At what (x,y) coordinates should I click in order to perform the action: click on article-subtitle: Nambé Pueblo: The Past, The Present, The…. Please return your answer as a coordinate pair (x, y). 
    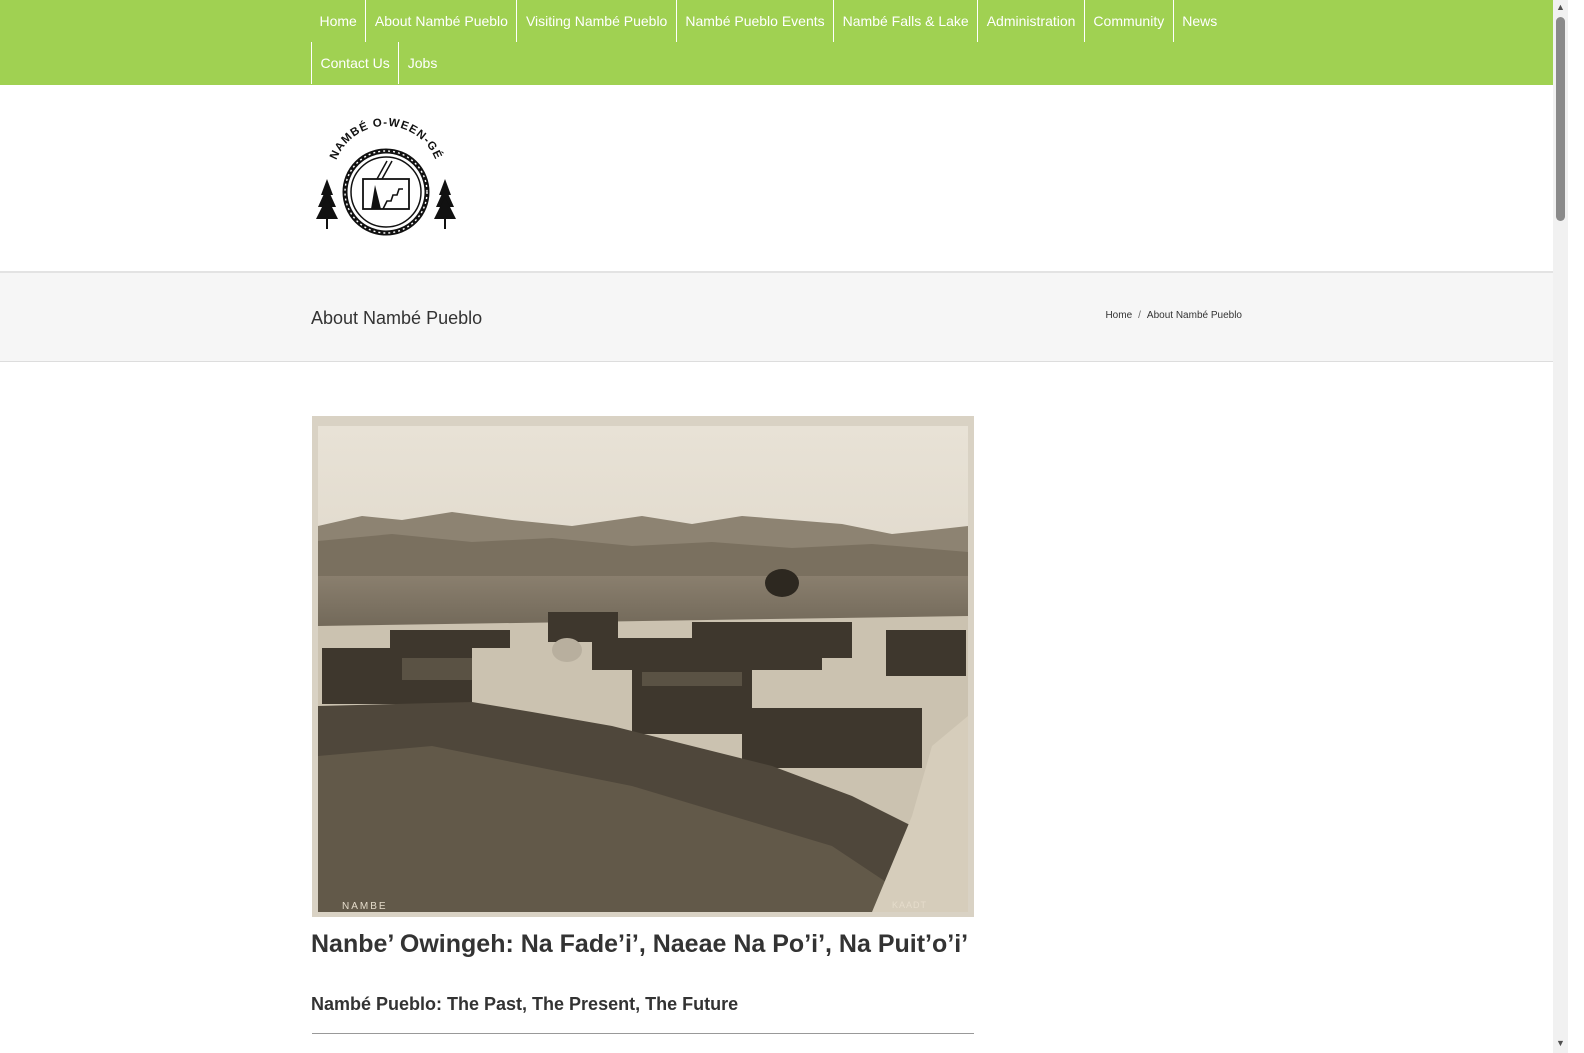
    Looking at the image, I should click on (525, 1004).